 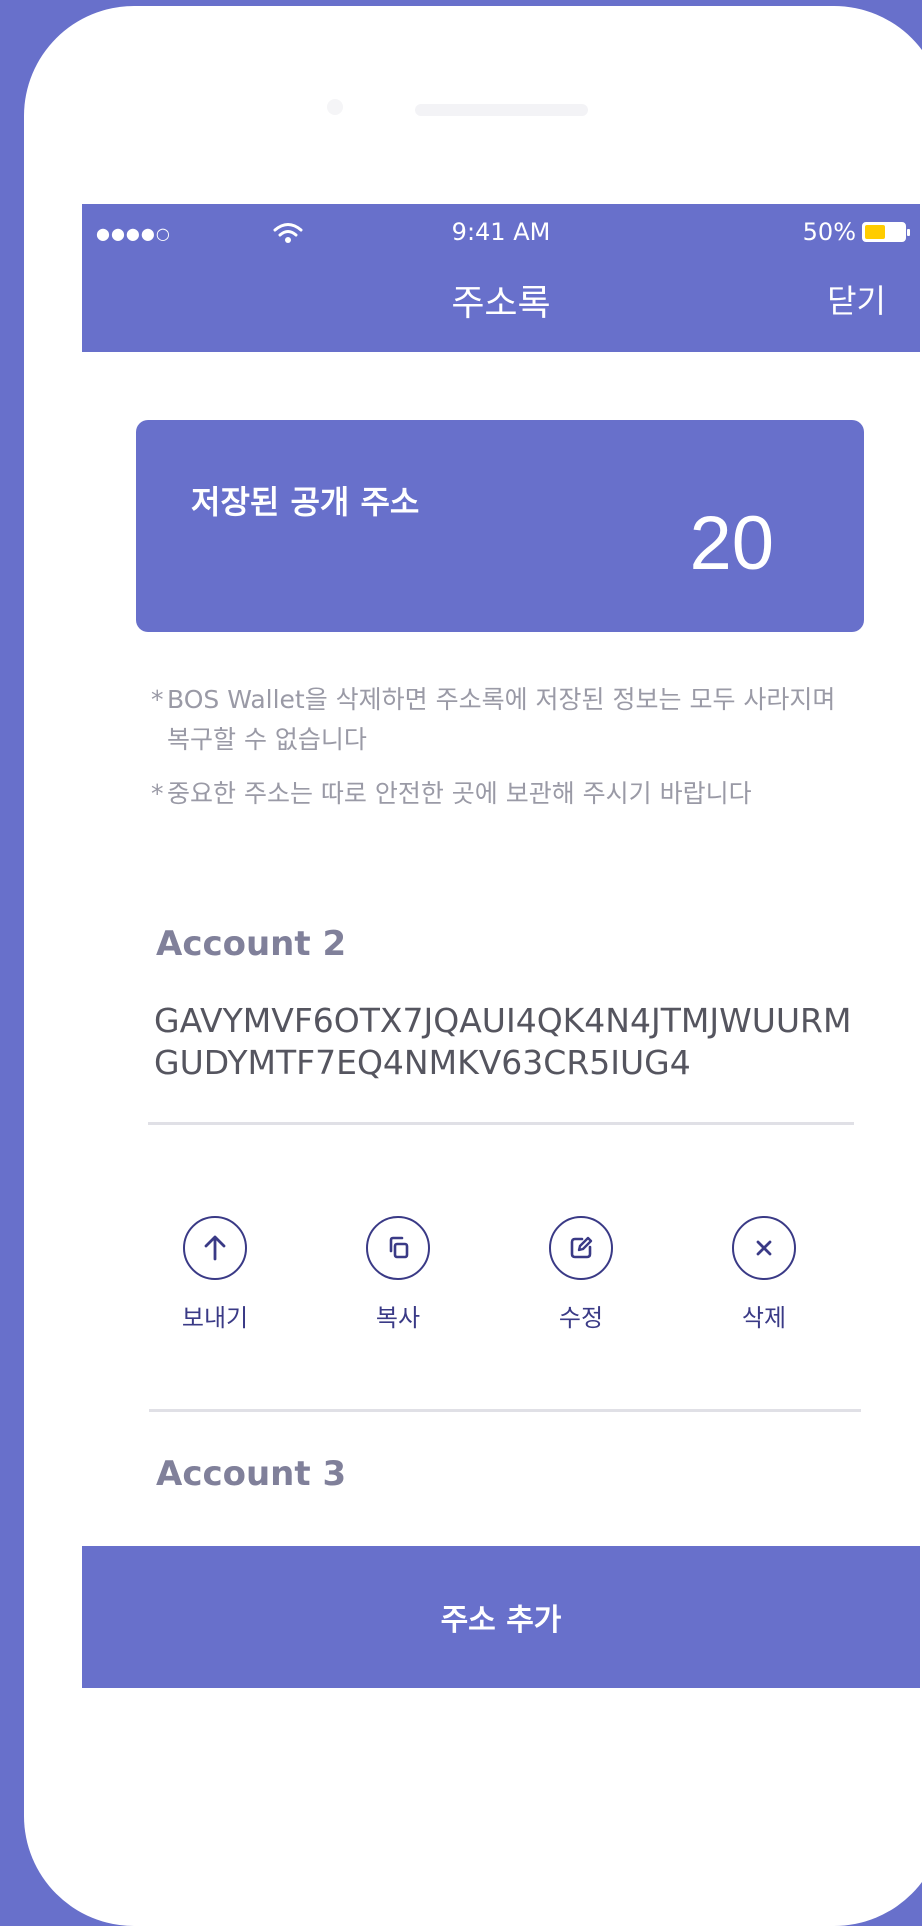 What do you see at coordinates (215, 1318) in the screenshot?
I see `send-label: 보내기` at bounding box center [215, 1318].